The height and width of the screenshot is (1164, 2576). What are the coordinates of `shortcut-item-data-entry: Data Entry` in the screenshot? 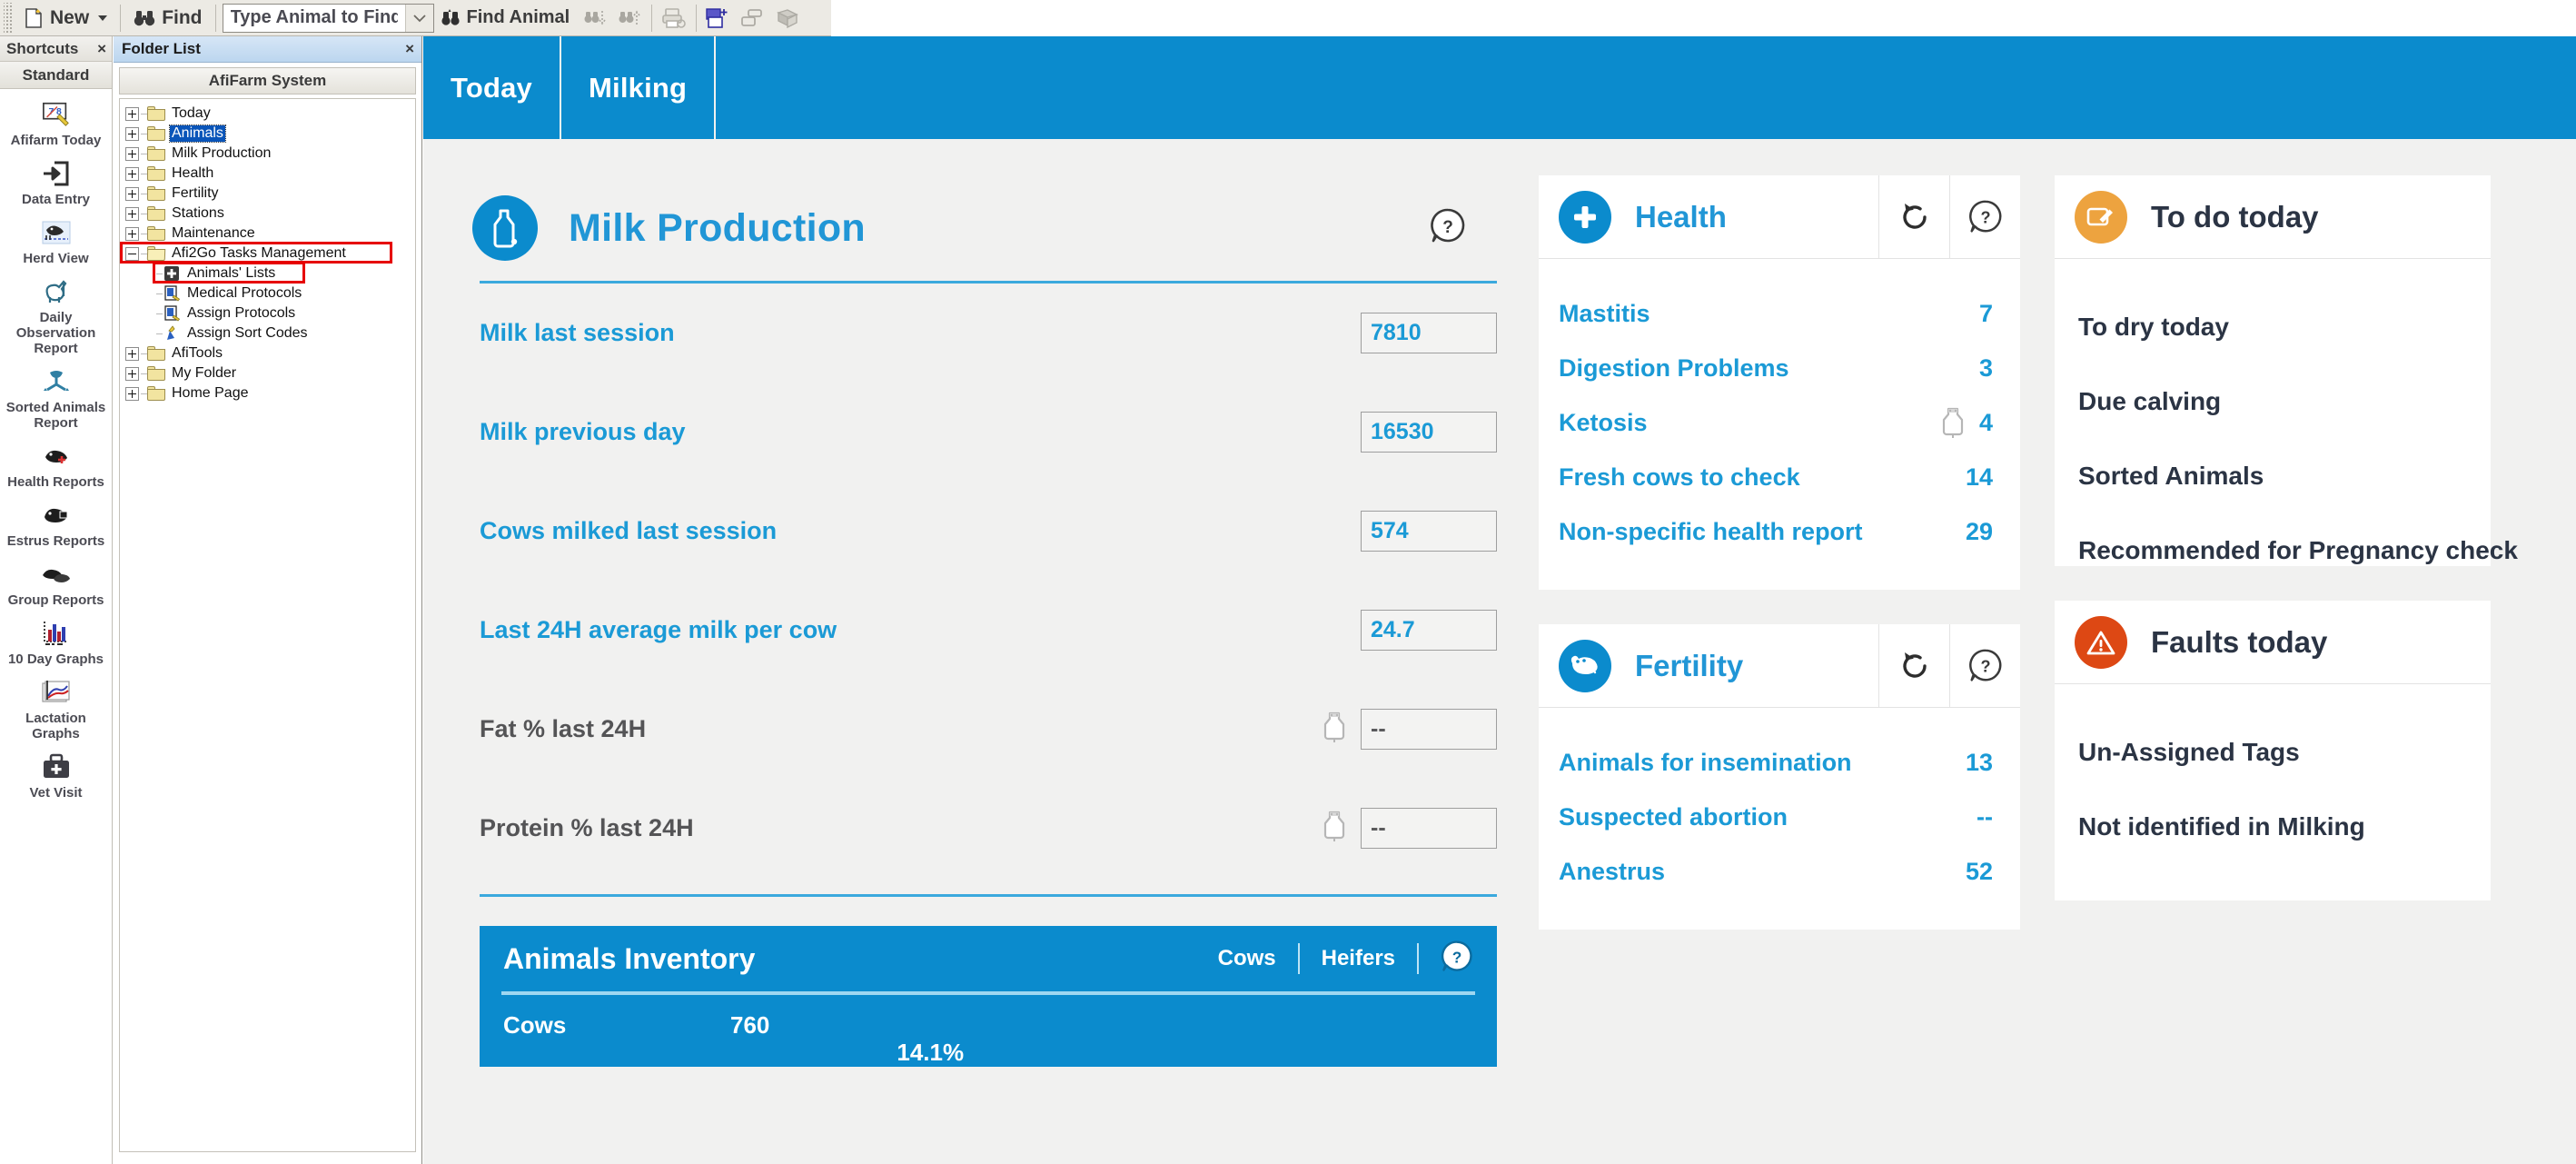 It's located at (56, 184).